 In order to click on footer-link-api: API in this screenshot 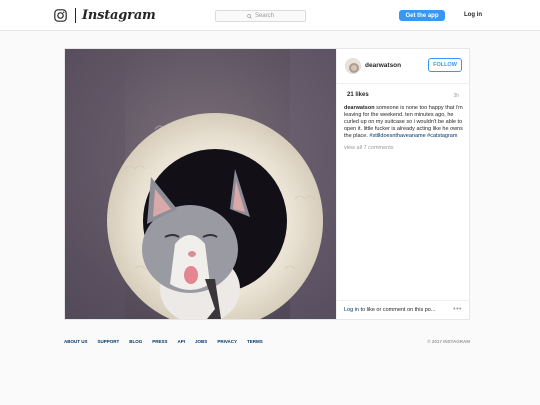, I will do `click(182, 341)`.